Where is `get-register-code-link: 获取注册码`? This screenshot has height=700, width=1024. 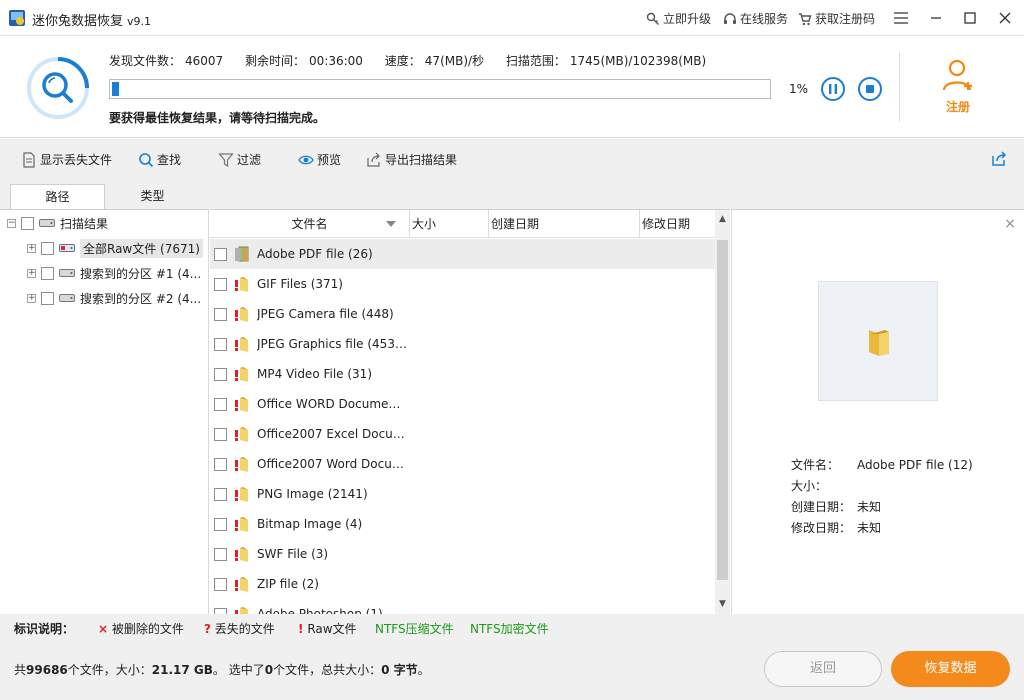
get-register-code-link: 获取注册码 is located at coordinates (836, 18).